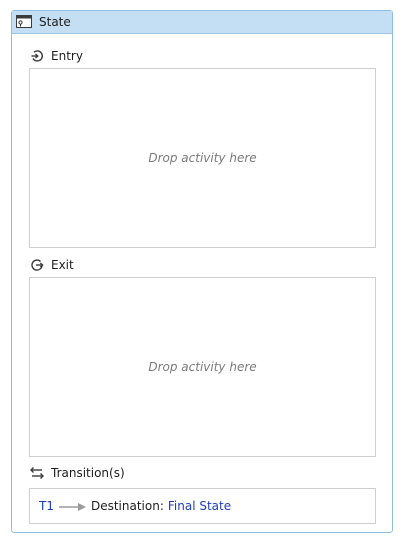  What do you see at coordinates (62, 265) in the screenshot?
I see `exit-label: Exit` at bounding box center [62, 265].